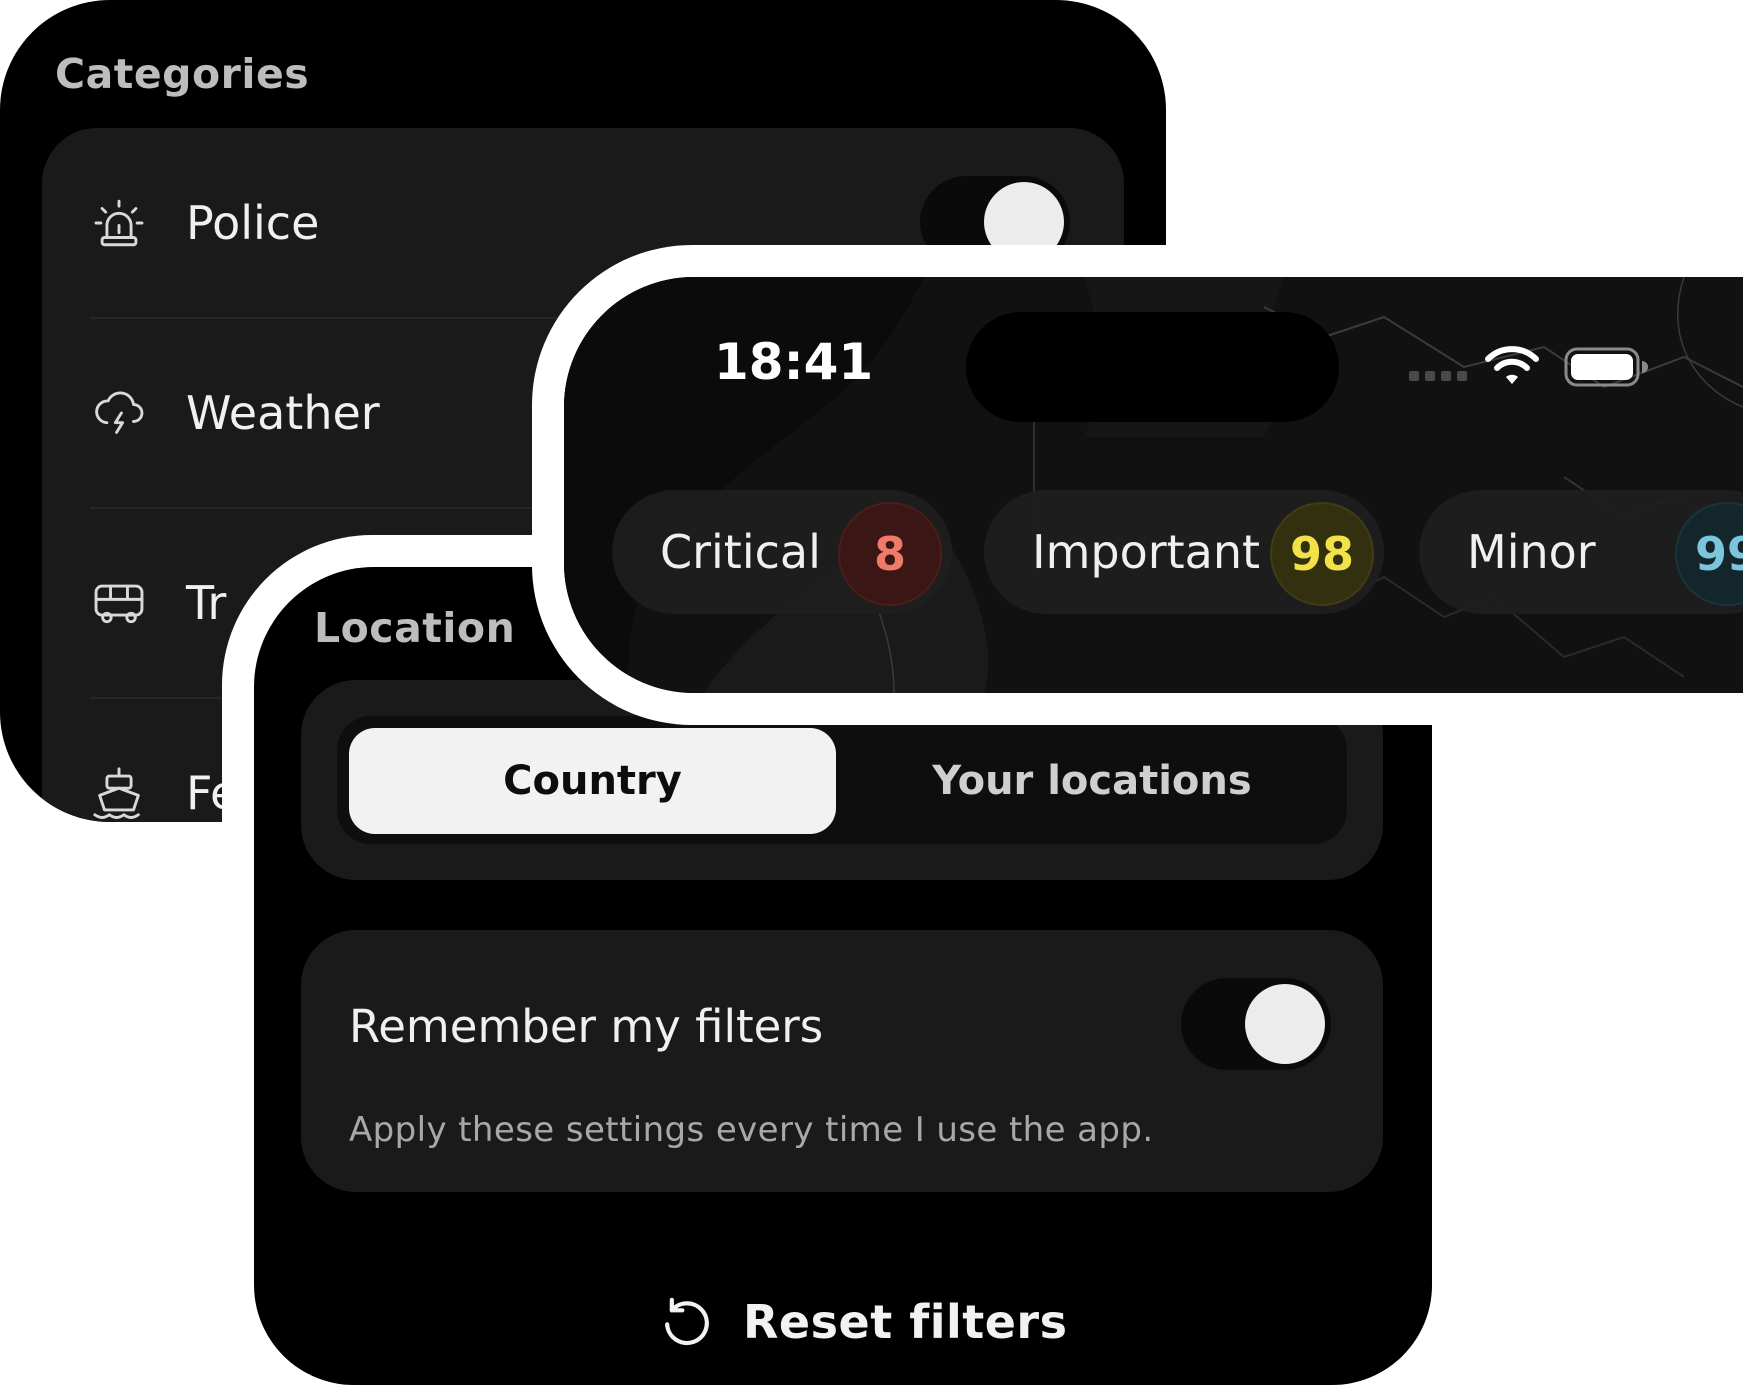 The width and height of the screenshot is (1743, 1385). What do you see at coordinates (1146, 552) in the screenshot?
I see `severity-label-important: Important` at bounding box center [1146, 552].